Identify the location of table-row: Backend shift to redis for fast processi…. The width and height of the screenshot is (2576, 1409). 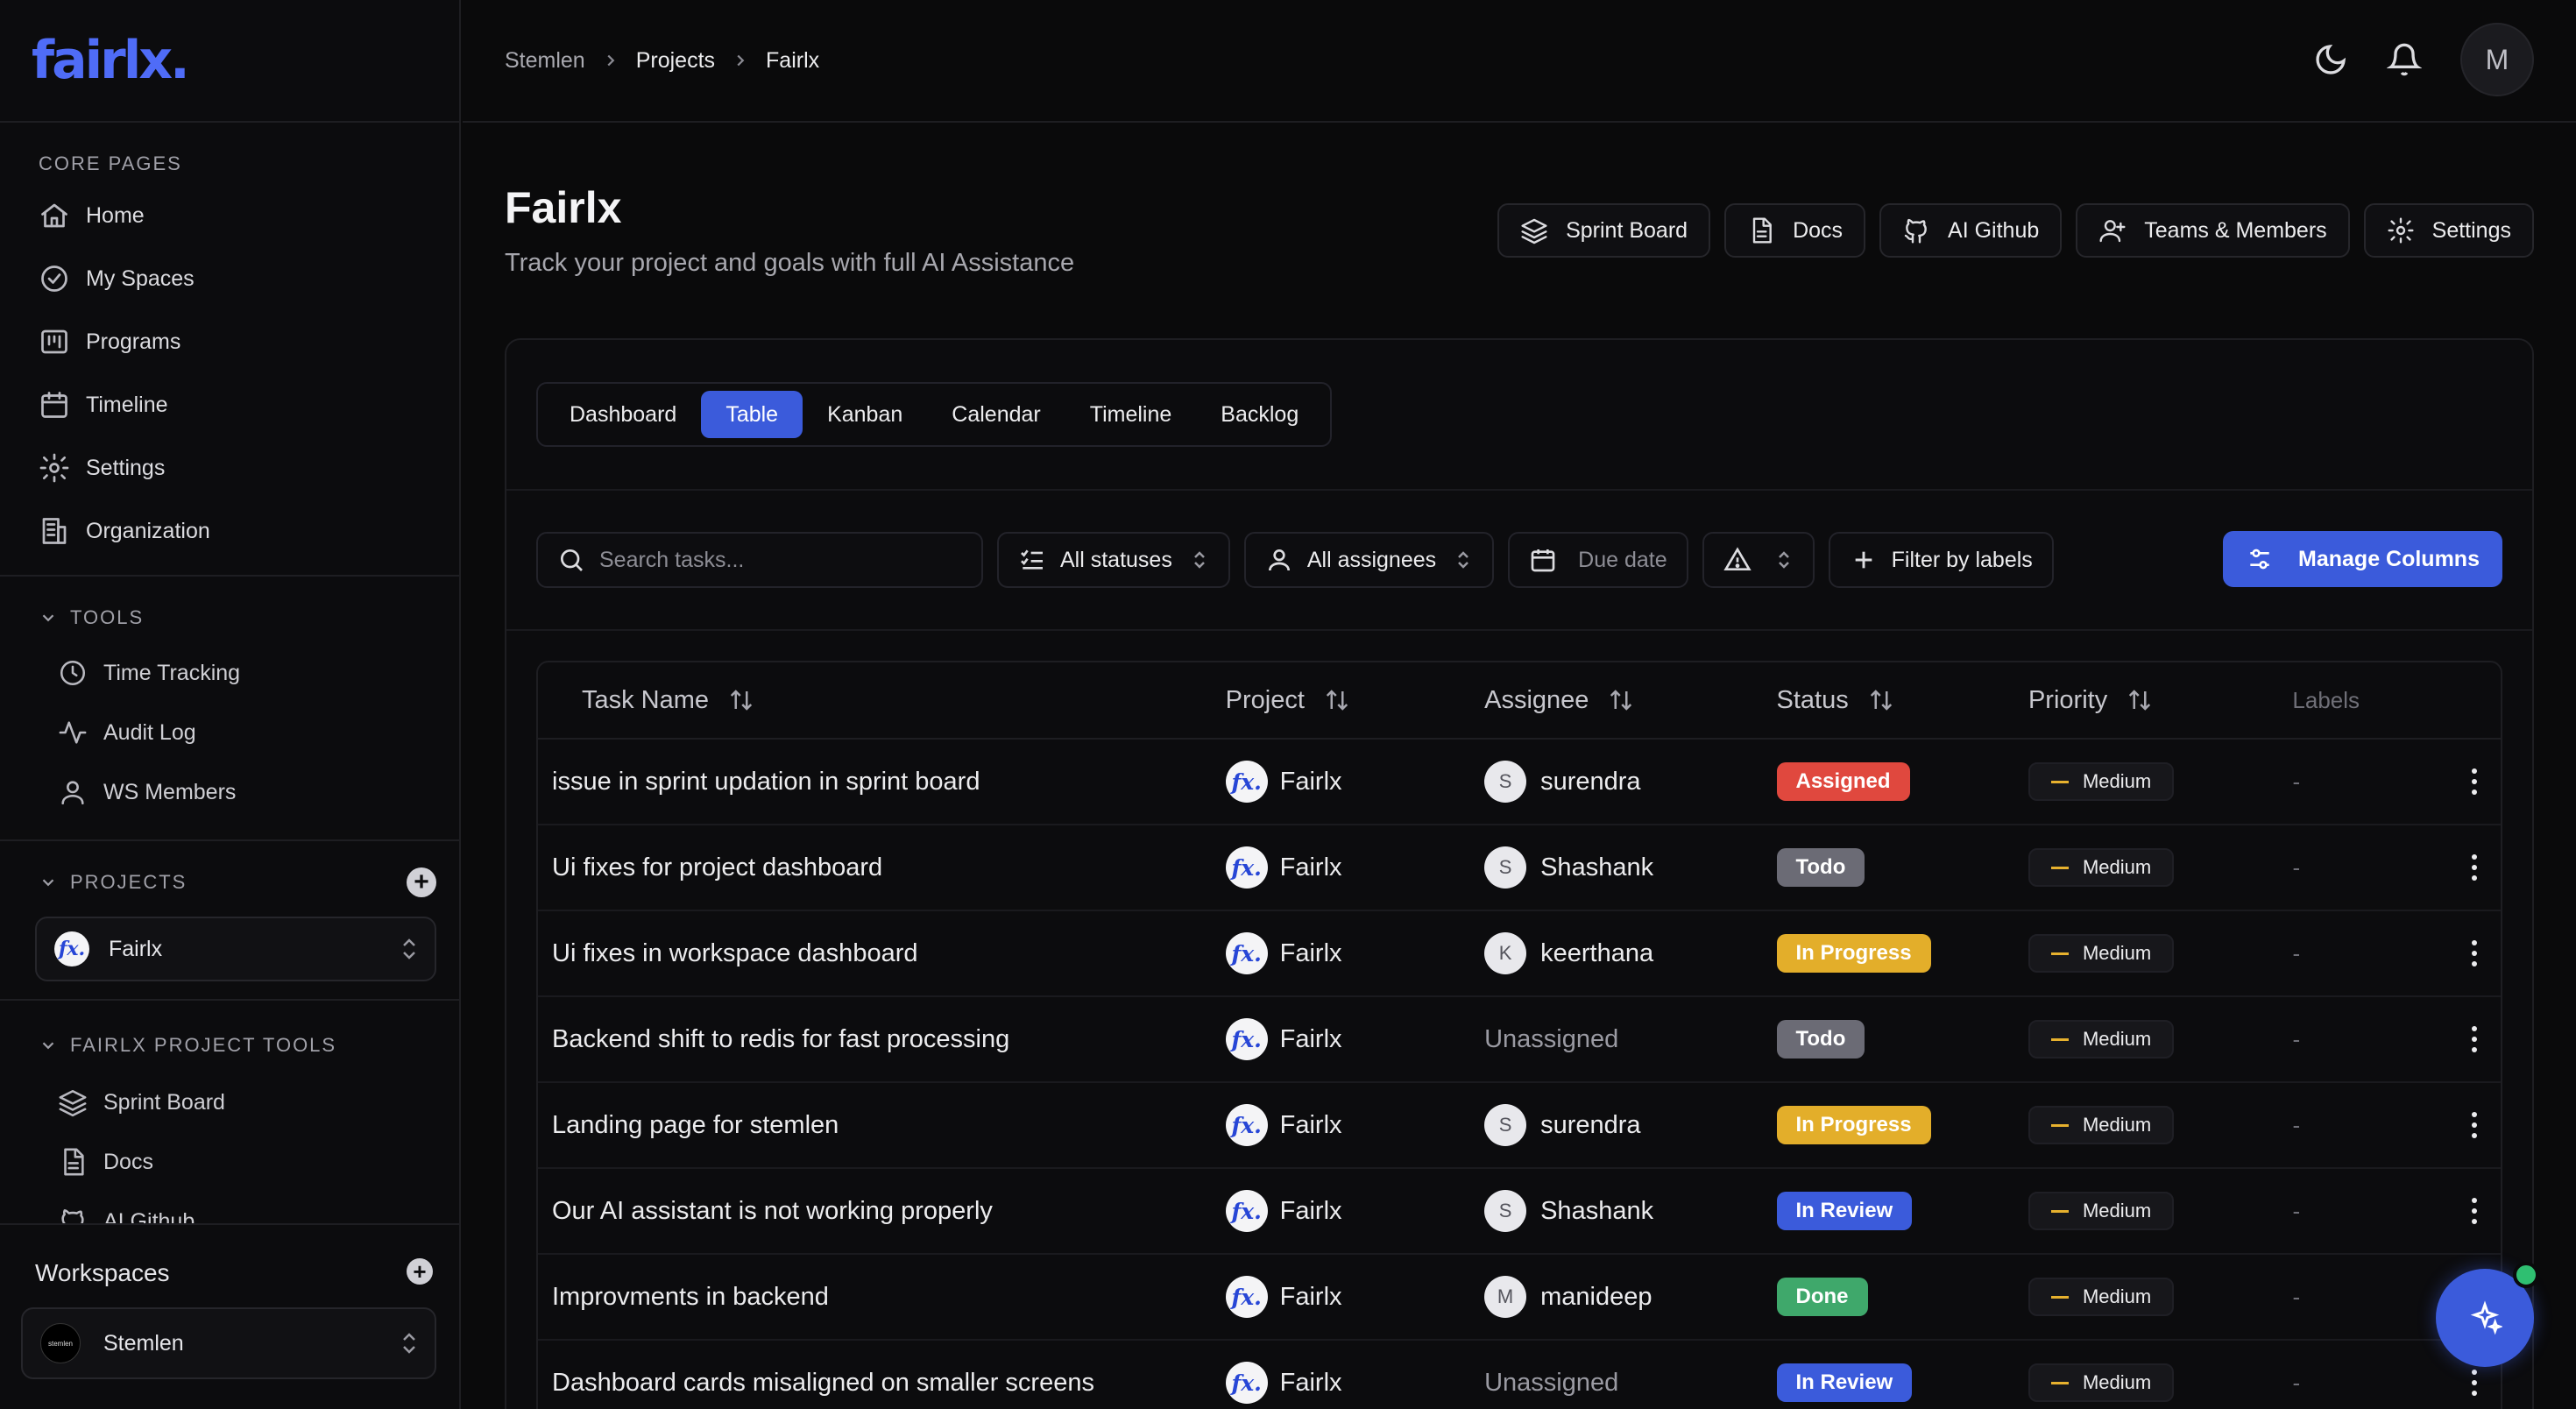
(1519, 1040).